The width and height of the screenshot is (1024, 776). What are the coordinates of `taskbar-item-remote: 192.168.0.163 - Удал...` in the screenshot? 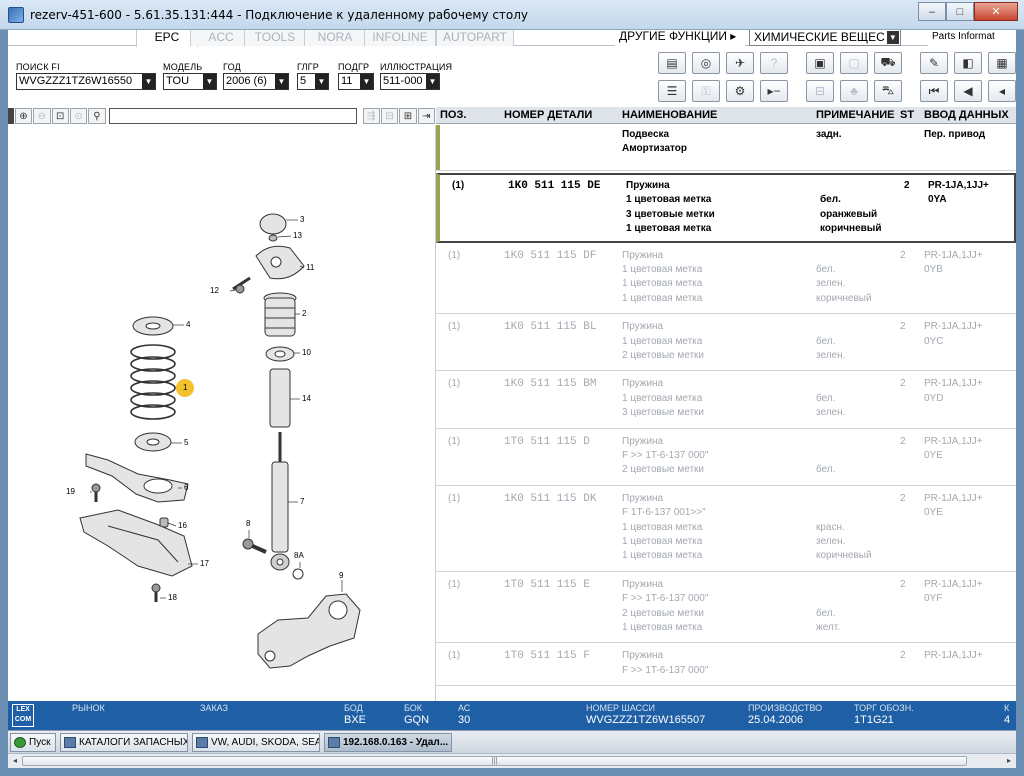 It's located at (388, 742).